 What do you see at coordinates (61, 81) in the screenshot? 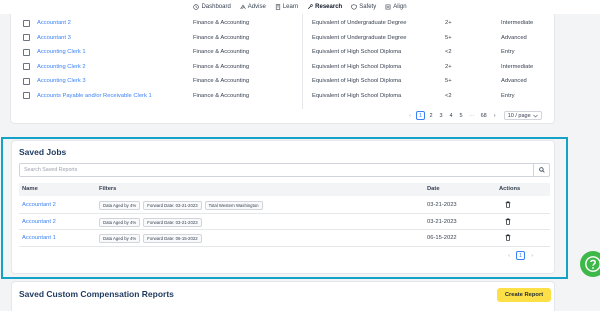
I see `job-title-link: Accounting Clerk 3` at bounding box center [61, 81].